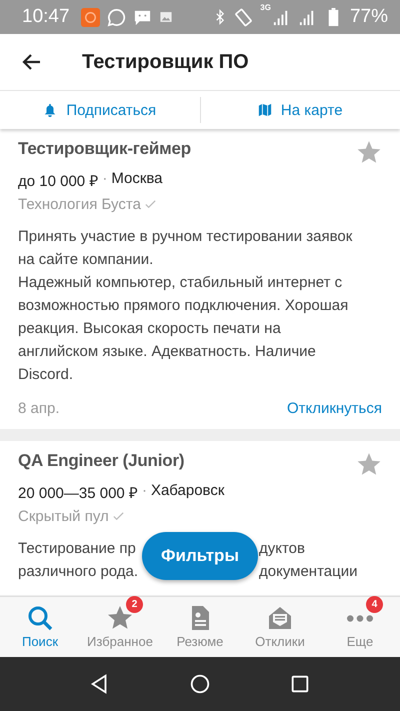 The height and width of the screenshot is (711, 400). I want to click on salary: 20 000—35 000 ₽, so click(78, 493).